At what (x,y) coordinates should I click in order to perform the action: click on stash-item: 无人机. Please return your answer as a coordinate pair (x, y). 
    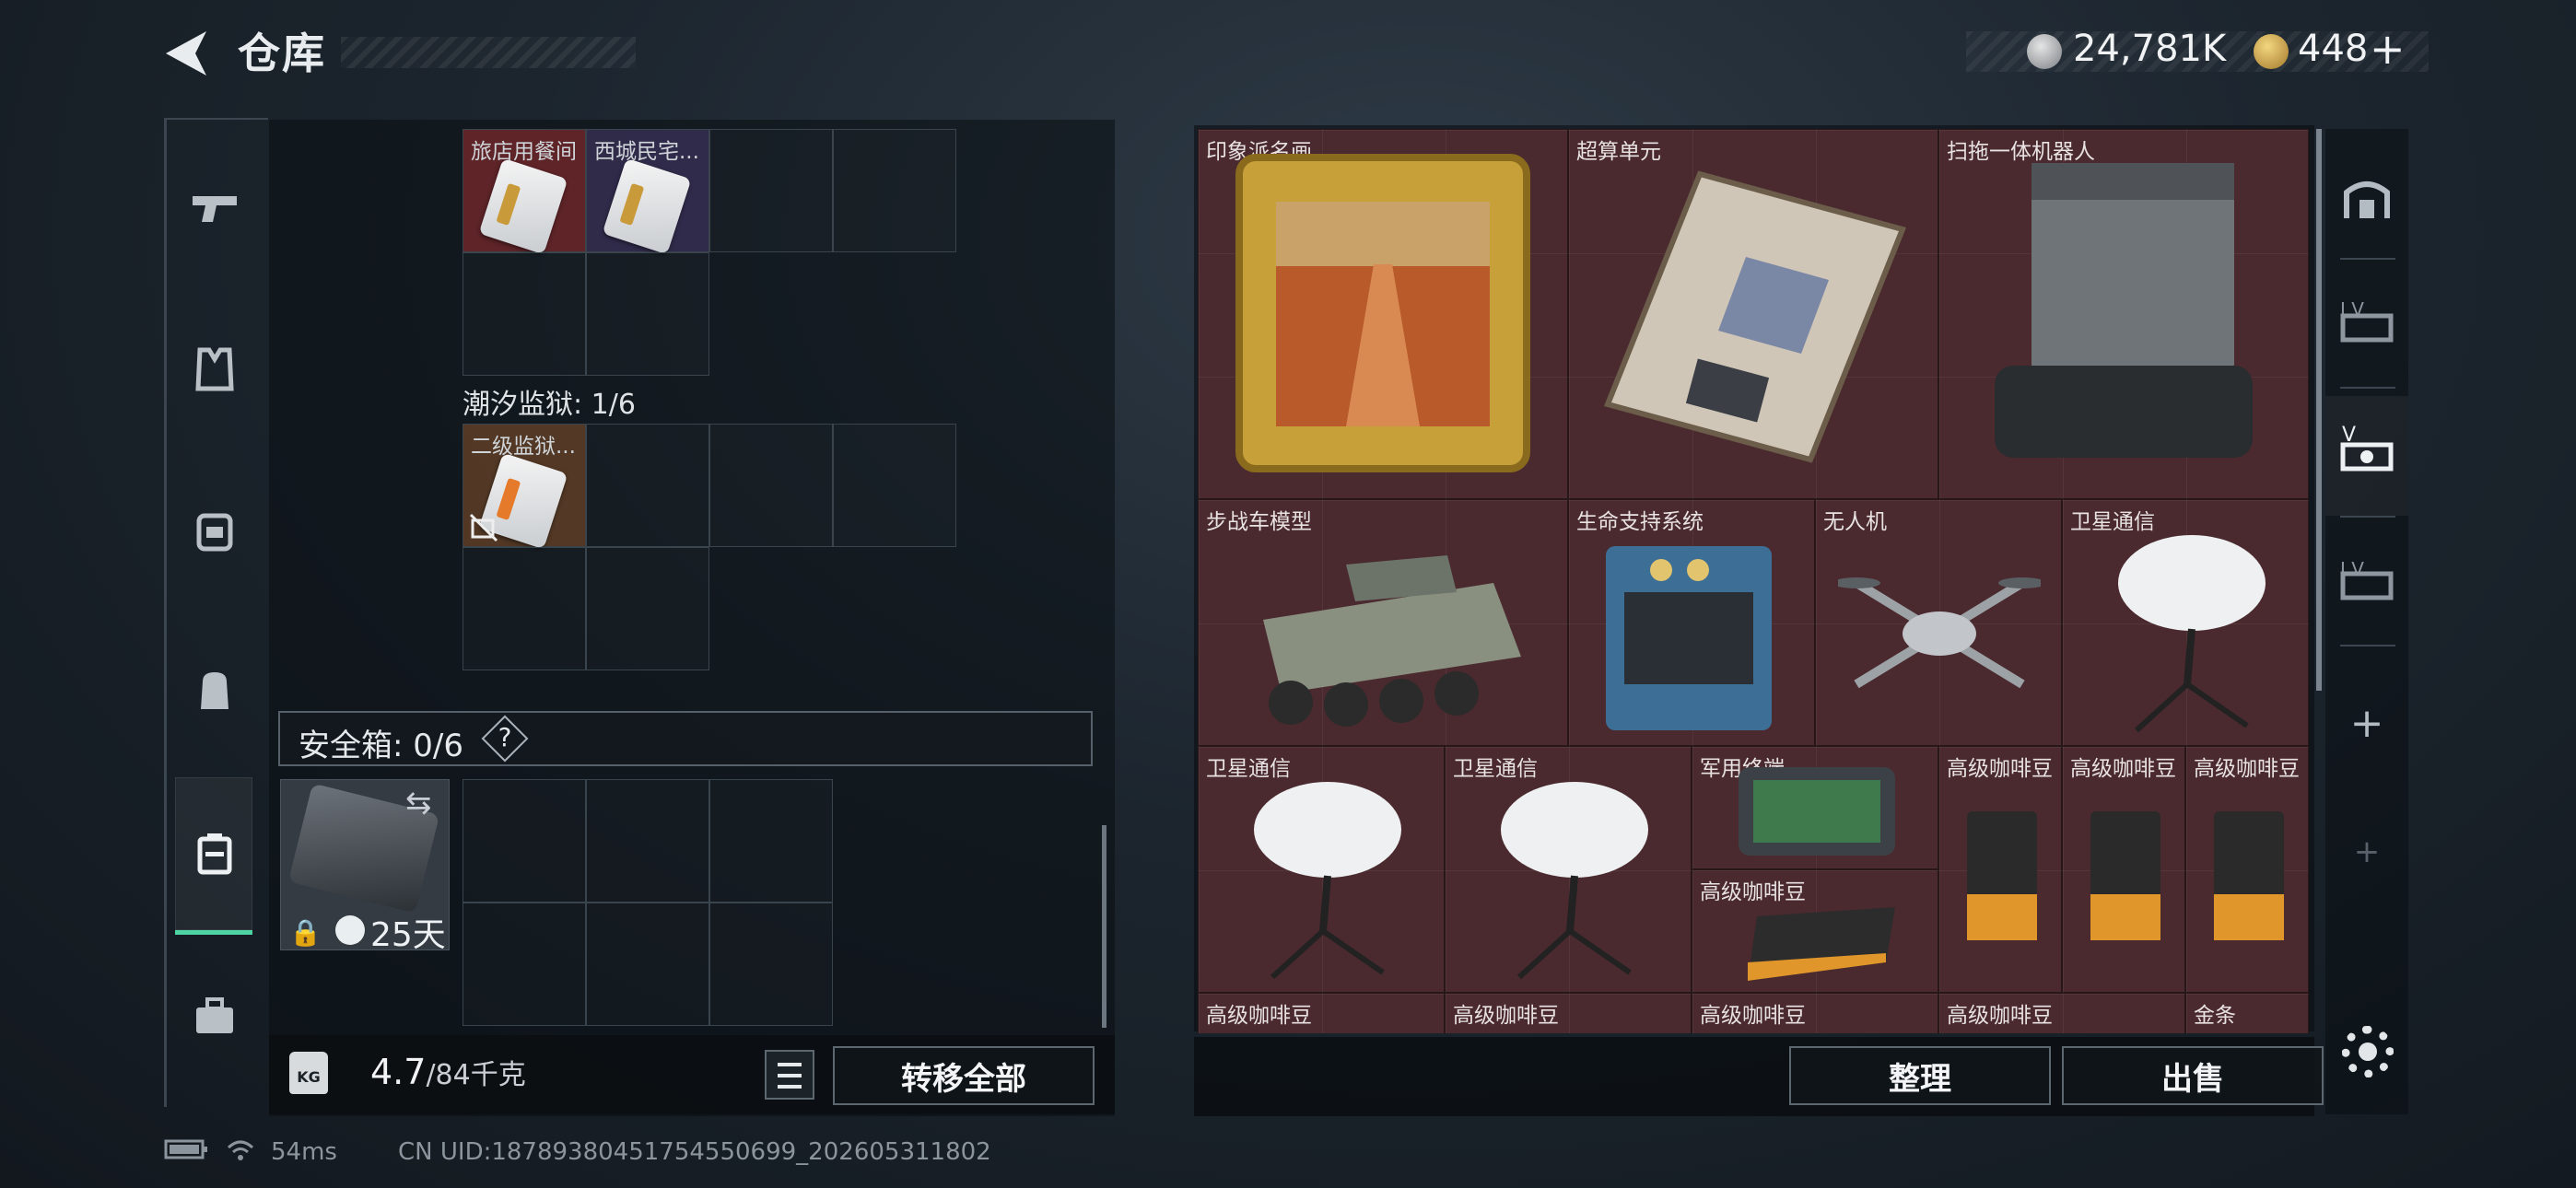
    Looking at the image, I should click on (1938, 622).